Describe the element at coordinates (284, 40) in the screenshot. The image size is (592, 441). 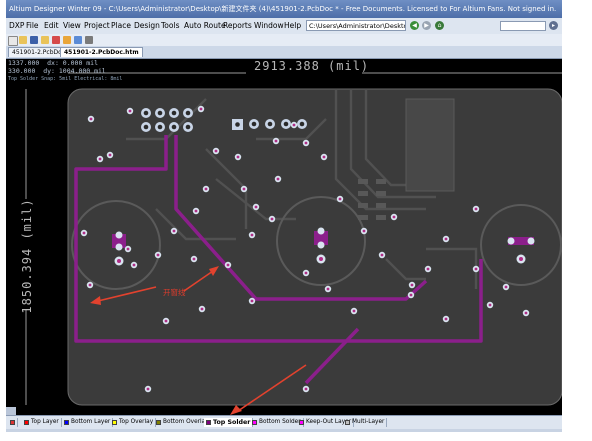
I see `toolbar` at that location.